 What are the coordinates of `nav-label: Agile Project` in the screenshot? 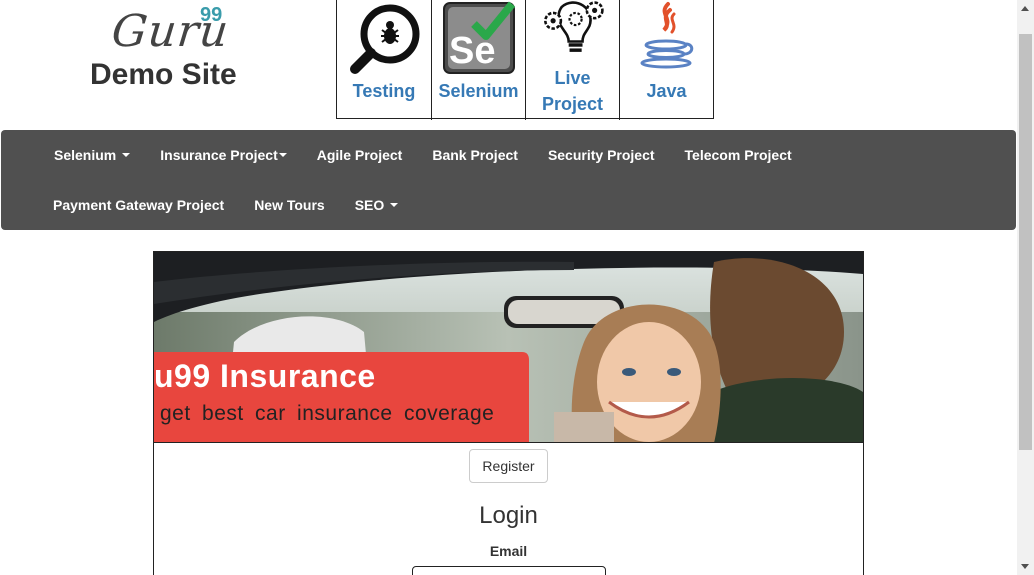 It's located at (359, 155).